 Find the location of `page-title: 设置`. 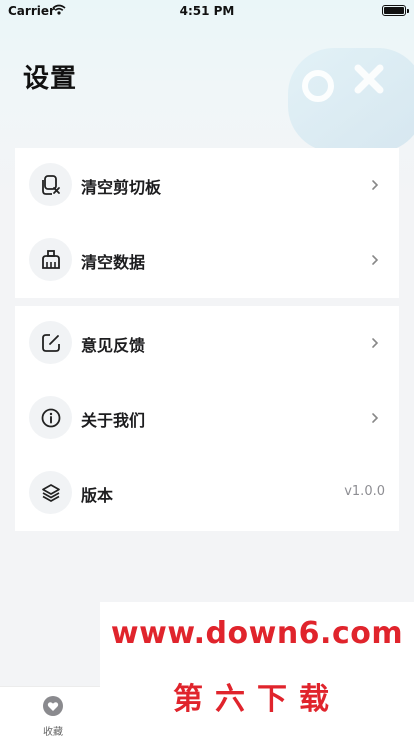

page-title: 设置 is located at coordinates (50, 79).